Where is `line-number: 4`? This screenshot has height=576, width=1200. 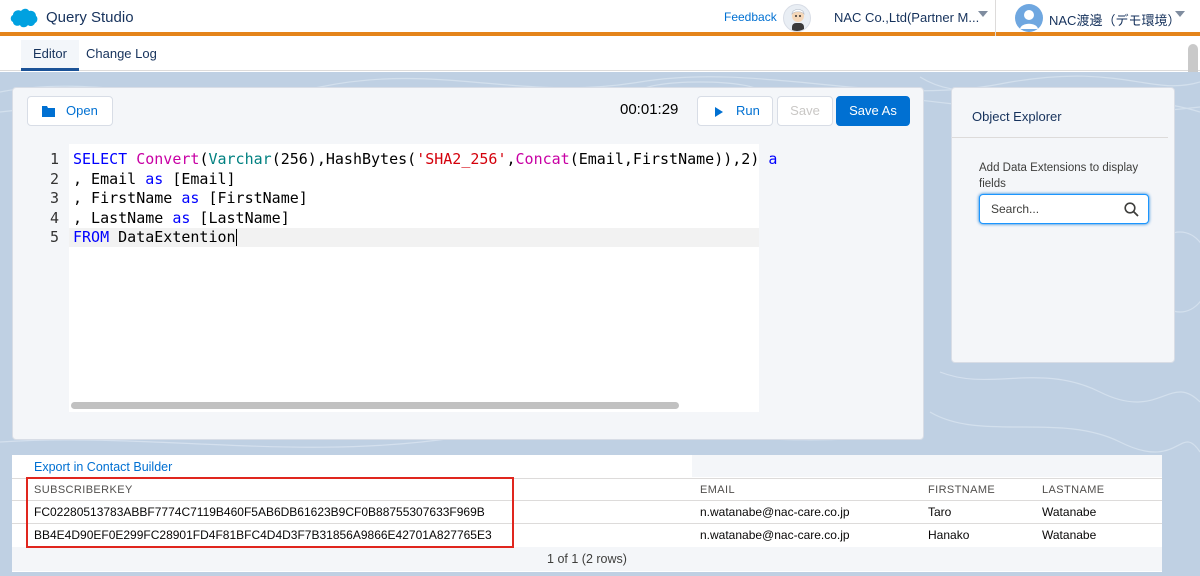 line-number: 4 is located at coordinates (54, 217).